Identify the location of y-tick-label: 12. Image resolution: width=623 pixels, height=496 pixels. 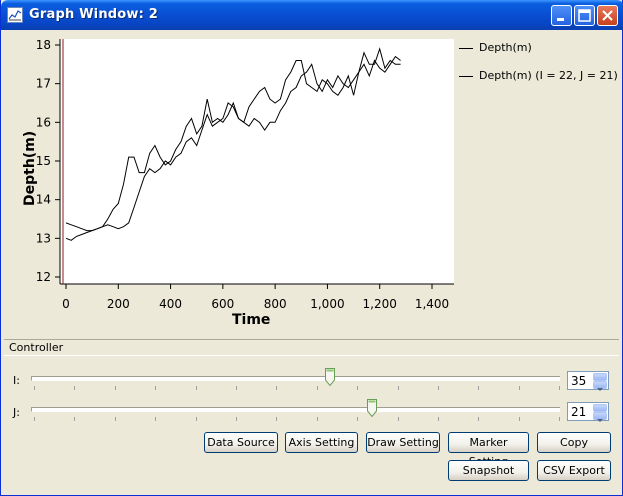
(43, 277).